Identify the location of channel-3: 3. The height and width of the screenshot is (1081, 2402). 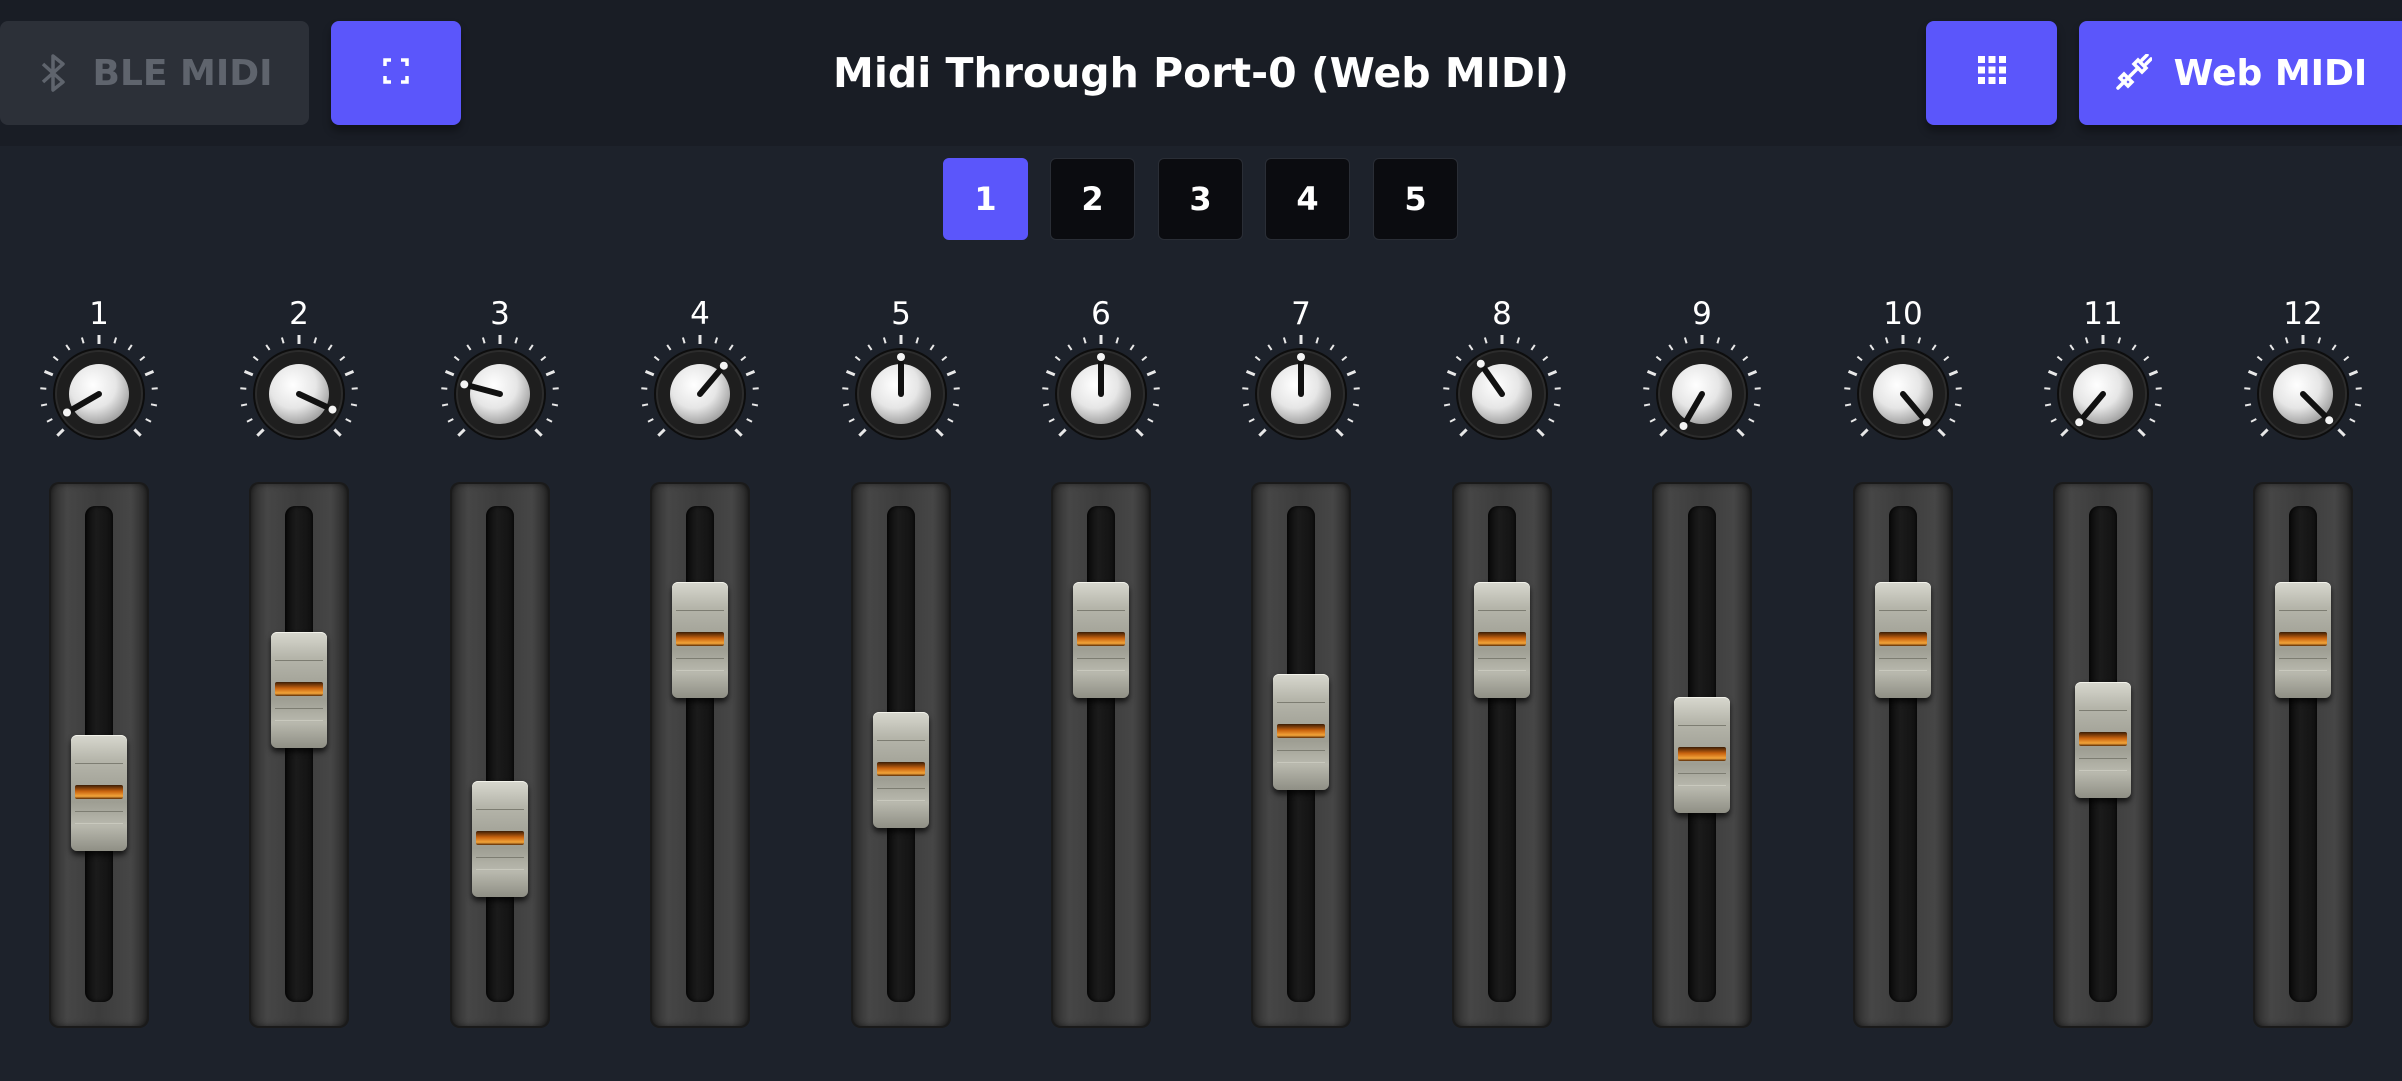
(500, 660).